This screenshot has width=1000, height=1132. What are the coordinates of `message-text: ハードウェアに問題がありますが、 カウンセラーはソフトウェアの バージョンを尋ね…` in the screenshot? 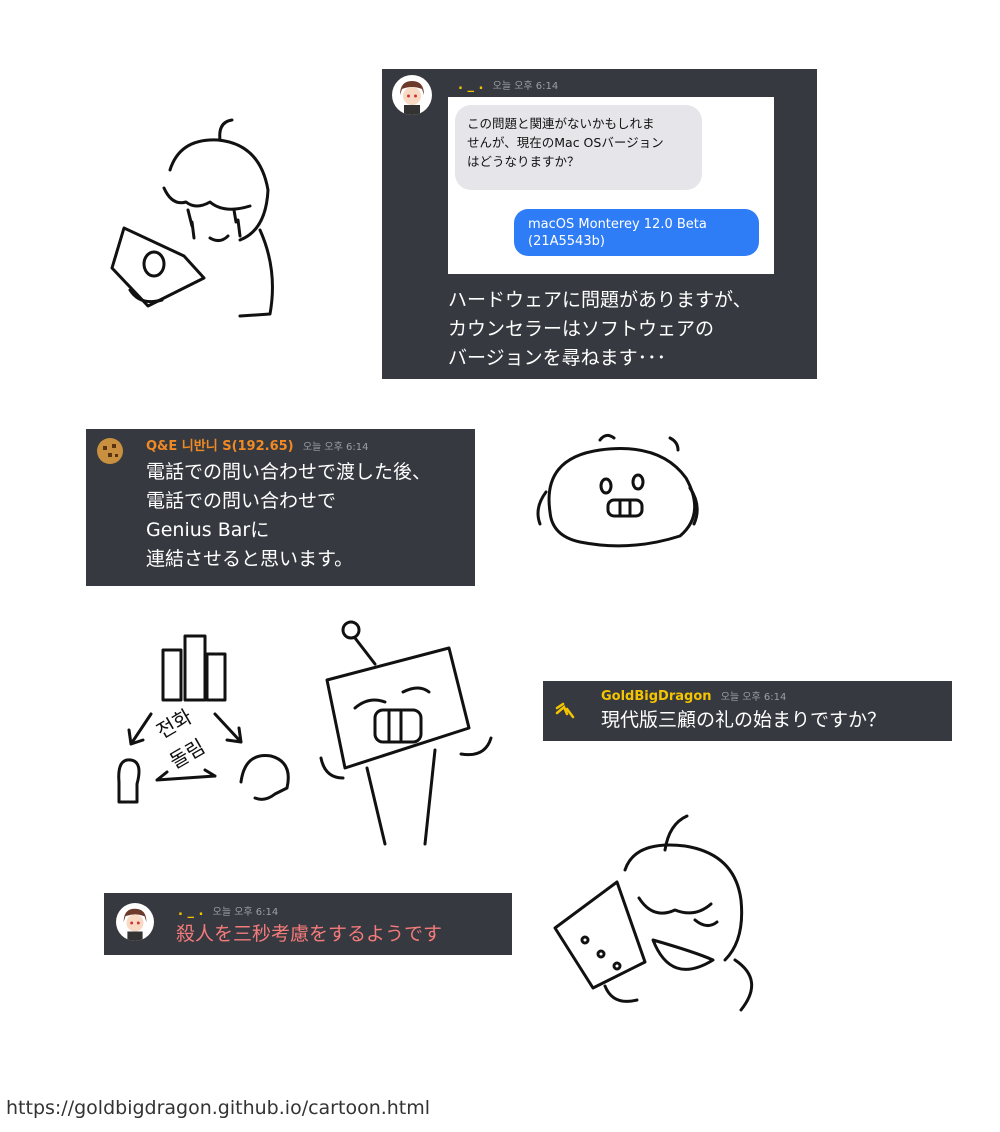 It's located at (600, 329).